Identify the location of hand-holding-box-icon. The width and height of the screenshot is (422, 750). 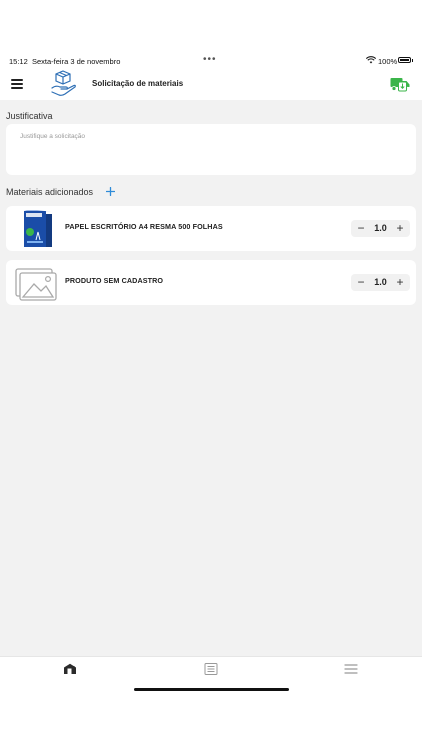
(63, 83).